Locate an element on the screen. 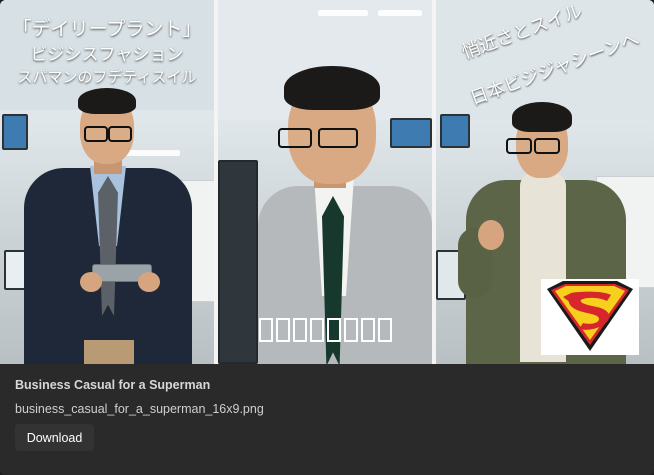 This screenshot has width=654, height=475. image-filename: business_casual_for_a_superman_16x9.png is located at coordinates (139, 409).